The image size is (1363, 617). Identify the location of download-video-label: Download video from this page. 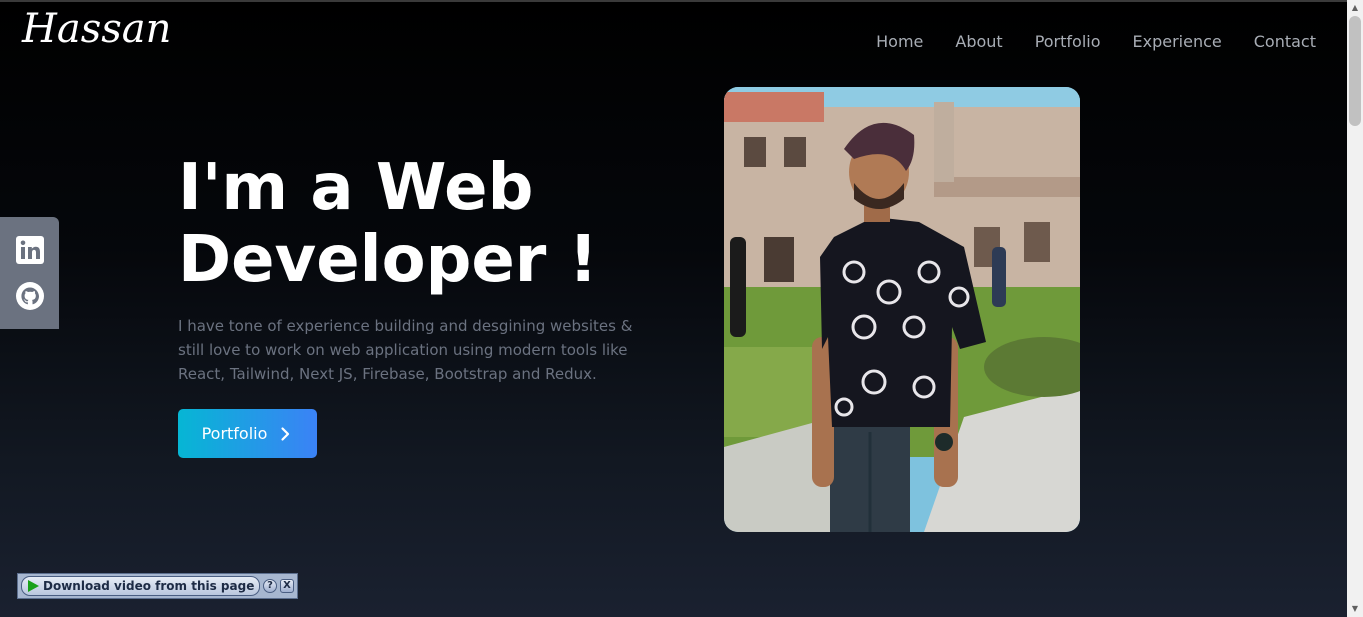
(149, 586).